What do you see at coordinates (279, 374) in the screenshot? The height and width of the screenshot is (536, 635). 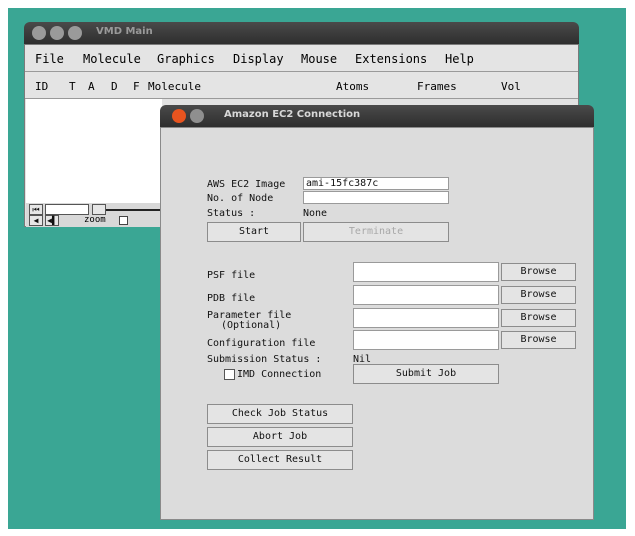 I see `imd-connection-label: IMD Connection` at bounding box center [279, 374].